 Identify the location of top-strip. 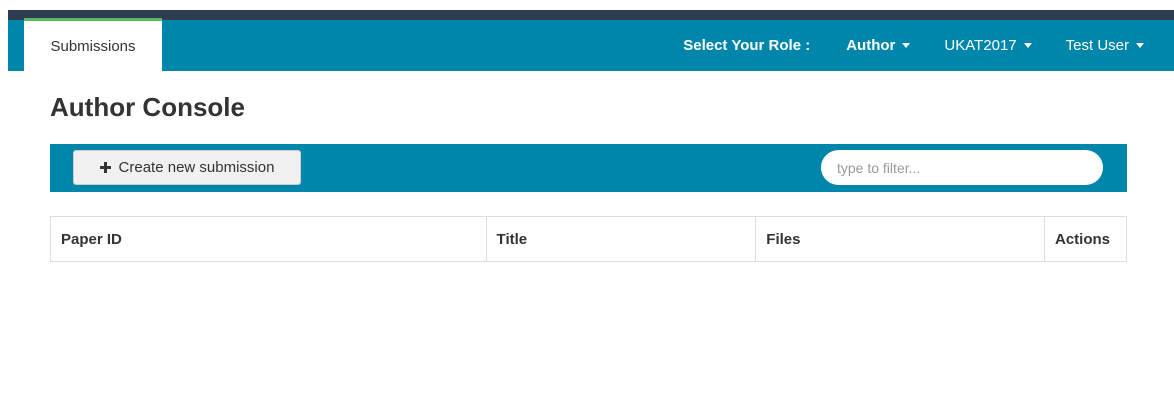
(591, 15).